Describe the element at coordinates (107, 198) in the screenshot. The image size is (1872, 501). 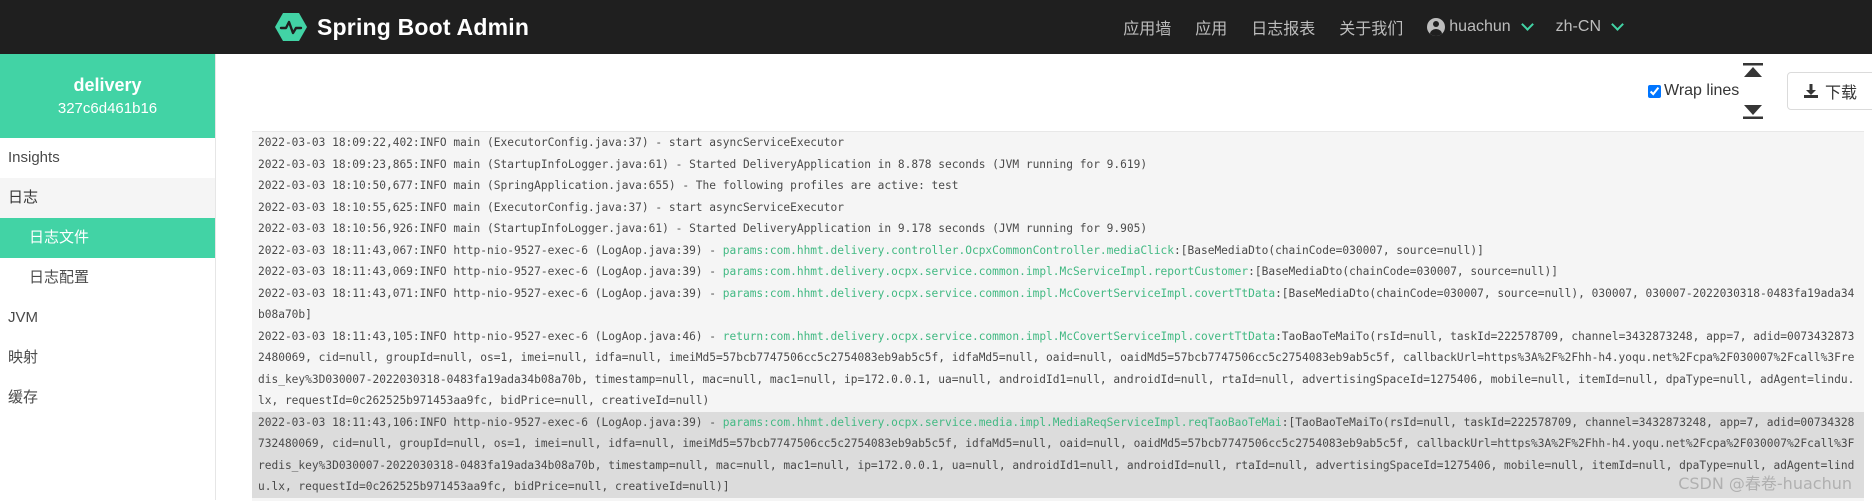
I see `sidebar-item-logging: 日志` at that location.